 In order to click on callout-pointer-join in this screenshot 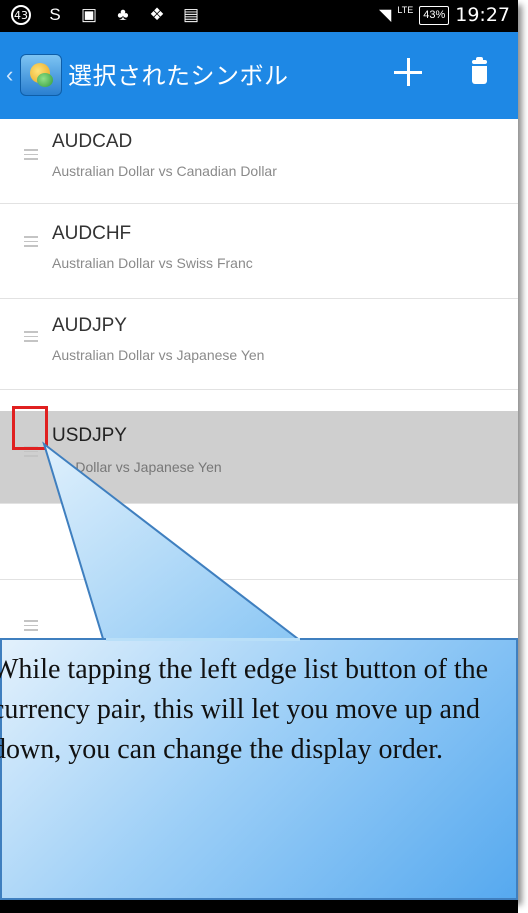, I will do `click(203, 639)`.